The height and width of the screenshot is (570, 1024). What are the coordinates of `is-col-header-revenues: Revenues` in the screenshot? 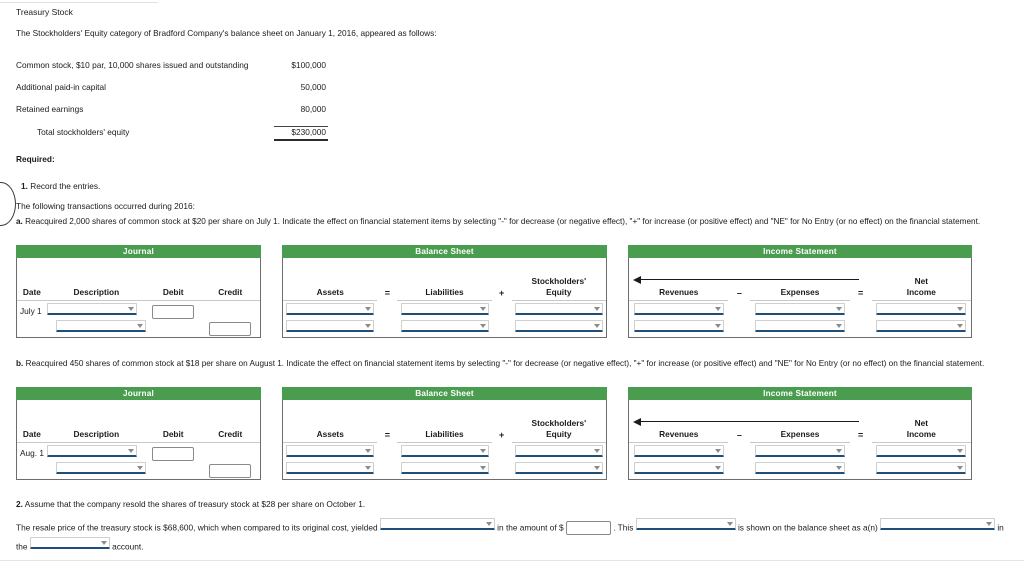 It's located at (679, 294).